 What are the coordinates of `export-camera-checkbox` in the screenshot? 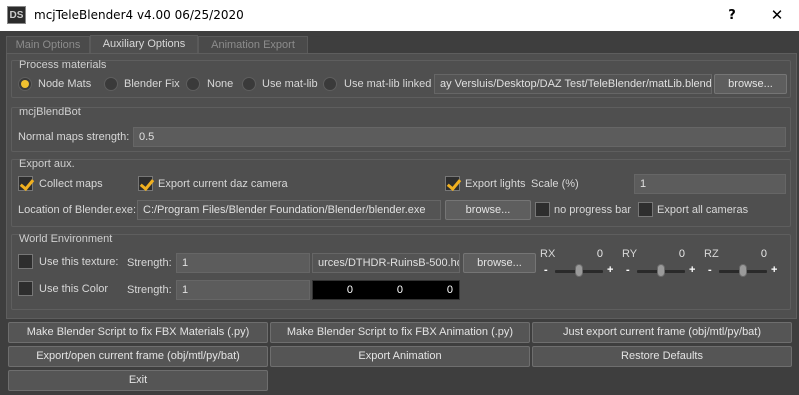 It's located at (145, 183).